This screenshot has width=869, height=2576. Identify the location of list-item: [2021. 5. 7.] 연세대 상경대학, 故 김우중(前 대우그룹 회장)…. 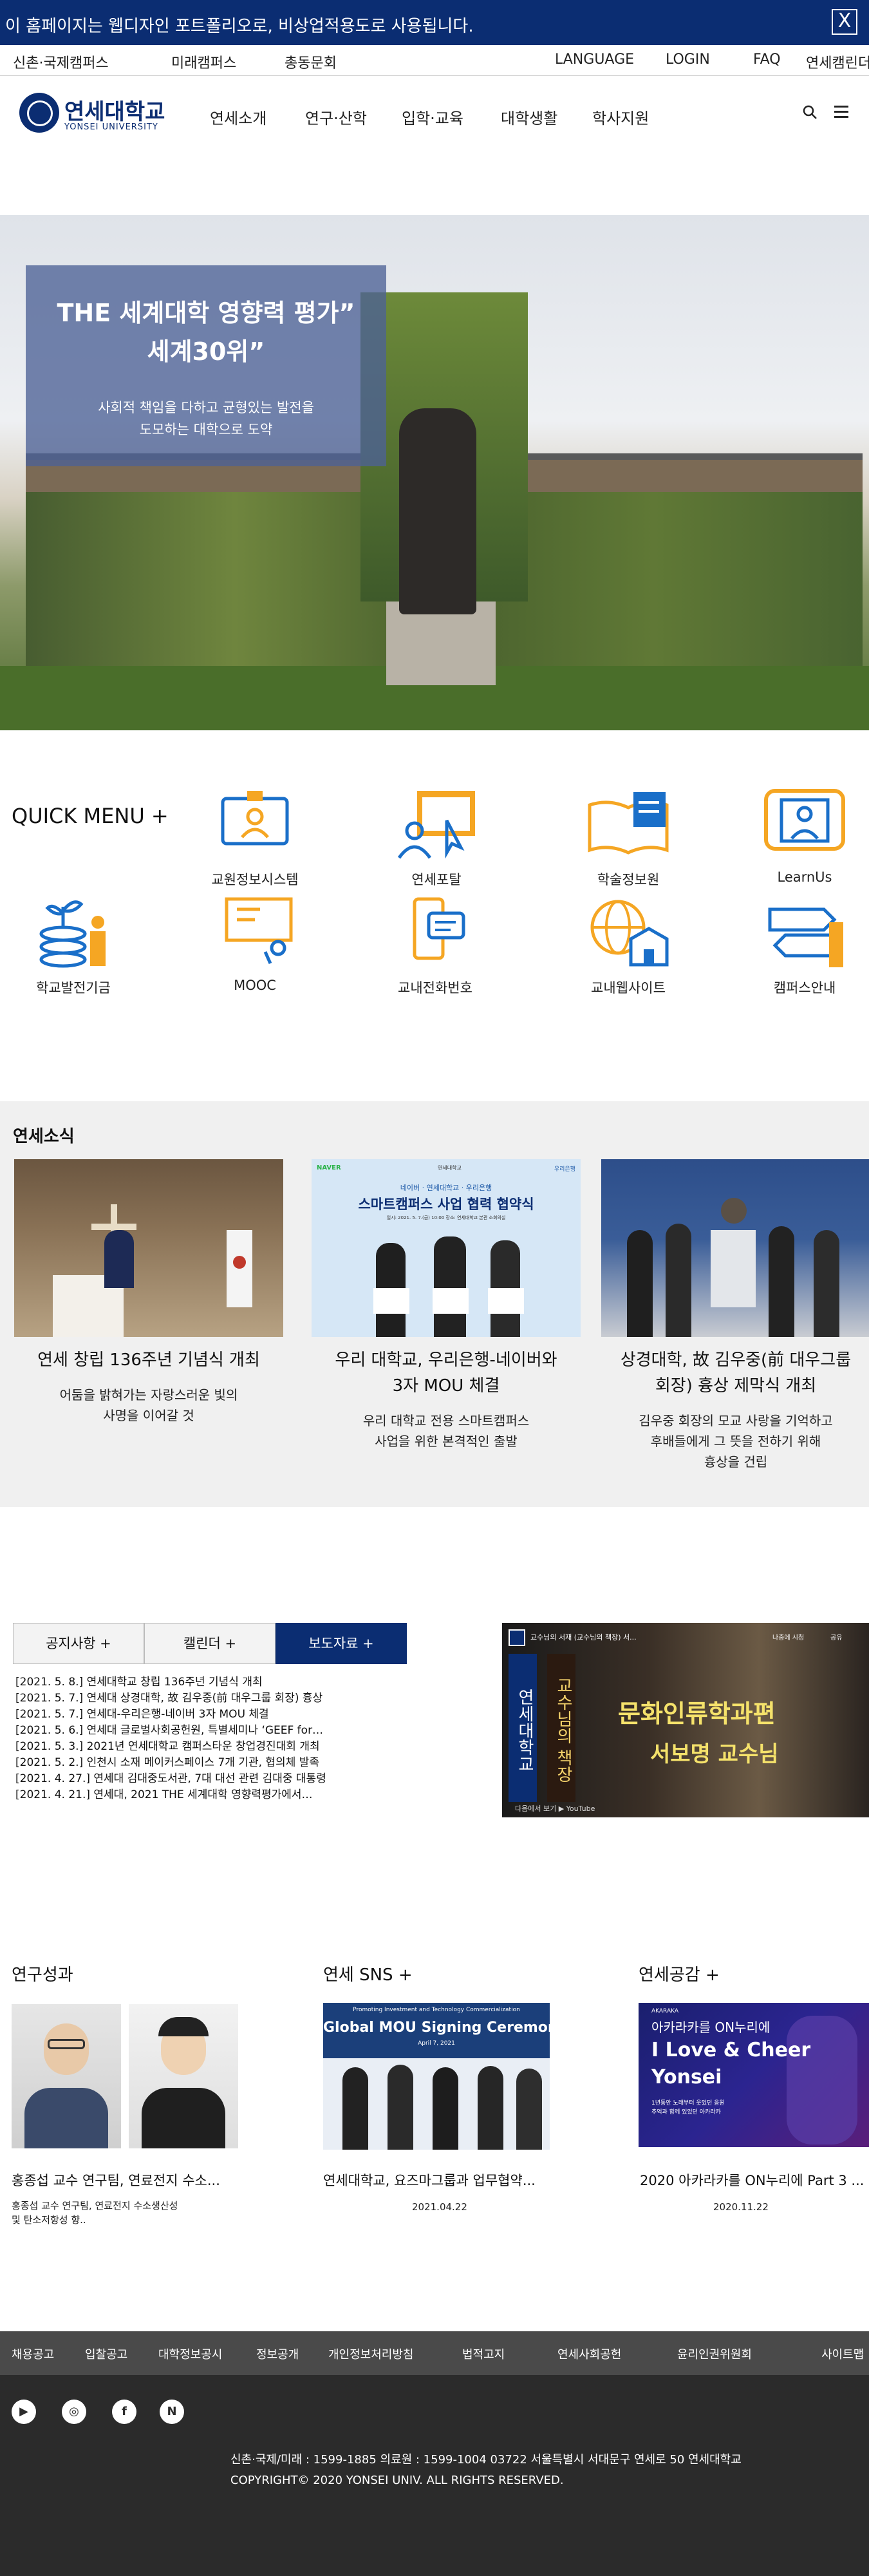
(195, 1698).